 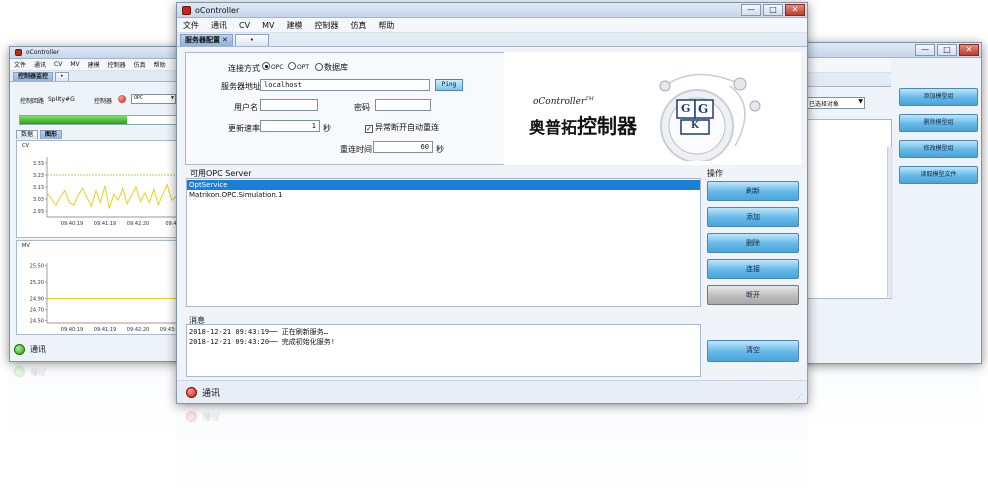 I want to click on reflected-left-status-text: 通讯, so click(x=38, y=371).